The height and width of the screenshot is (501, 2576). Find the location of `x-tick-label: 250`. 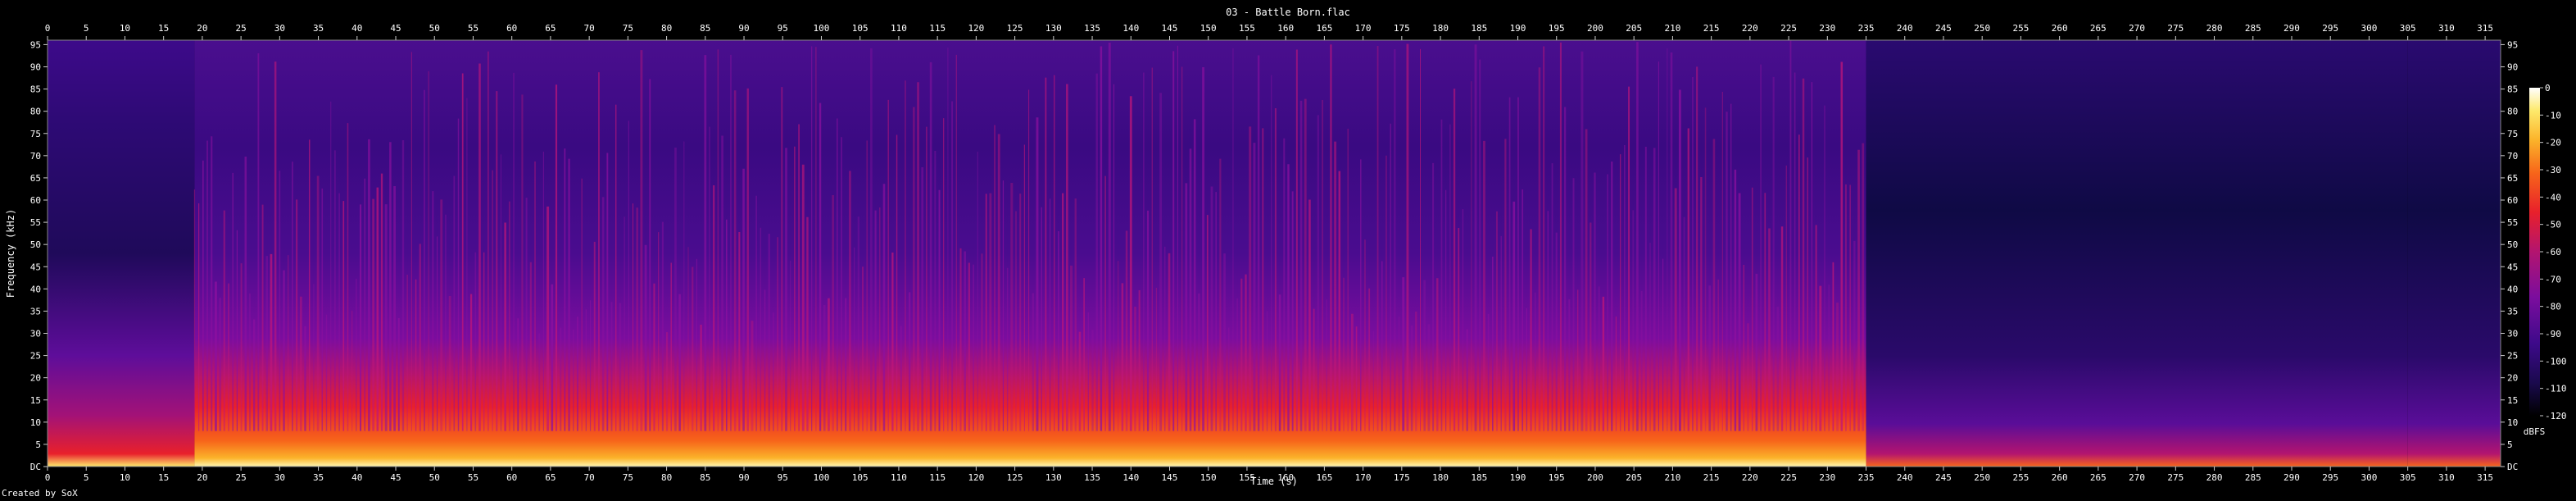

x-tick-label: 250 is located at coordinates (1982, 477).